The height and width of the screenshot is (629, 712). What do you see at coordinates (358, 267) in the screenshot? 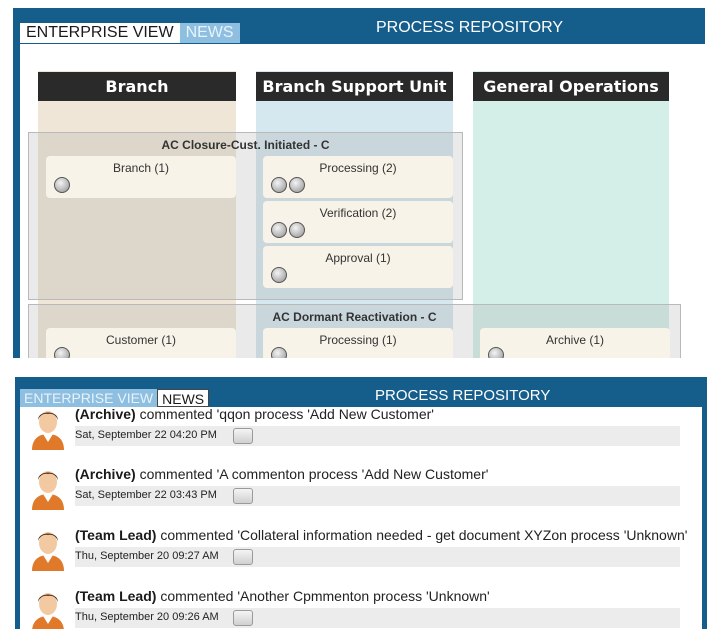
I see `step-card: Approval (1)` at bounding box center [358, 267].